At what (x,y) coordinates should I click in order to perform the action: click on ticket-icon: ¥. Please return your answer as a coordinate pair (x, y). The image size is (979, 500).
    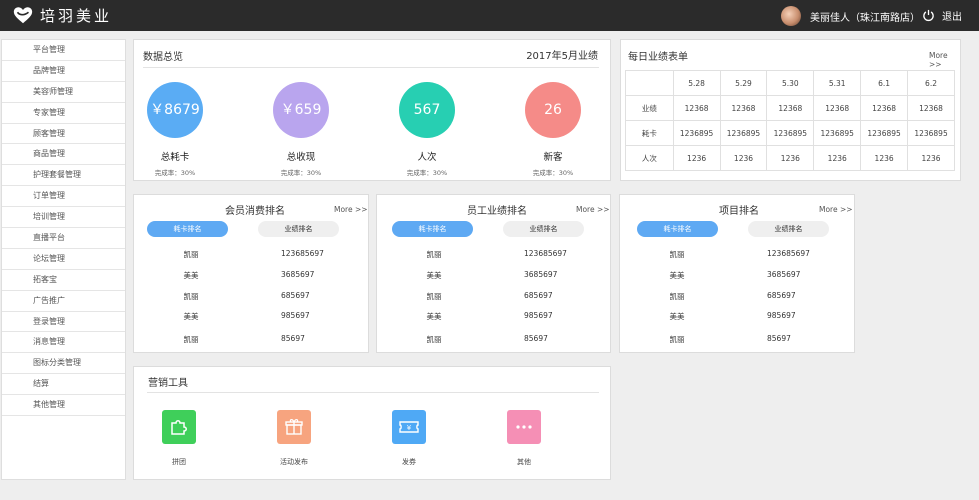
    Looking at the image, I should click on (409, 427).